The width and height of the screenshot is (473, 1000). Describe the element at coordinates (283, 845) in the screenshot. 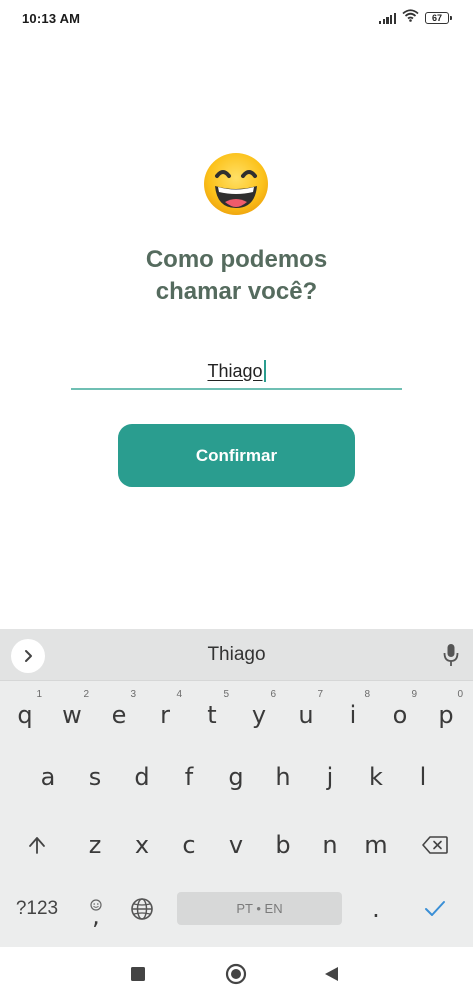

I see `key-b: b` at that location.